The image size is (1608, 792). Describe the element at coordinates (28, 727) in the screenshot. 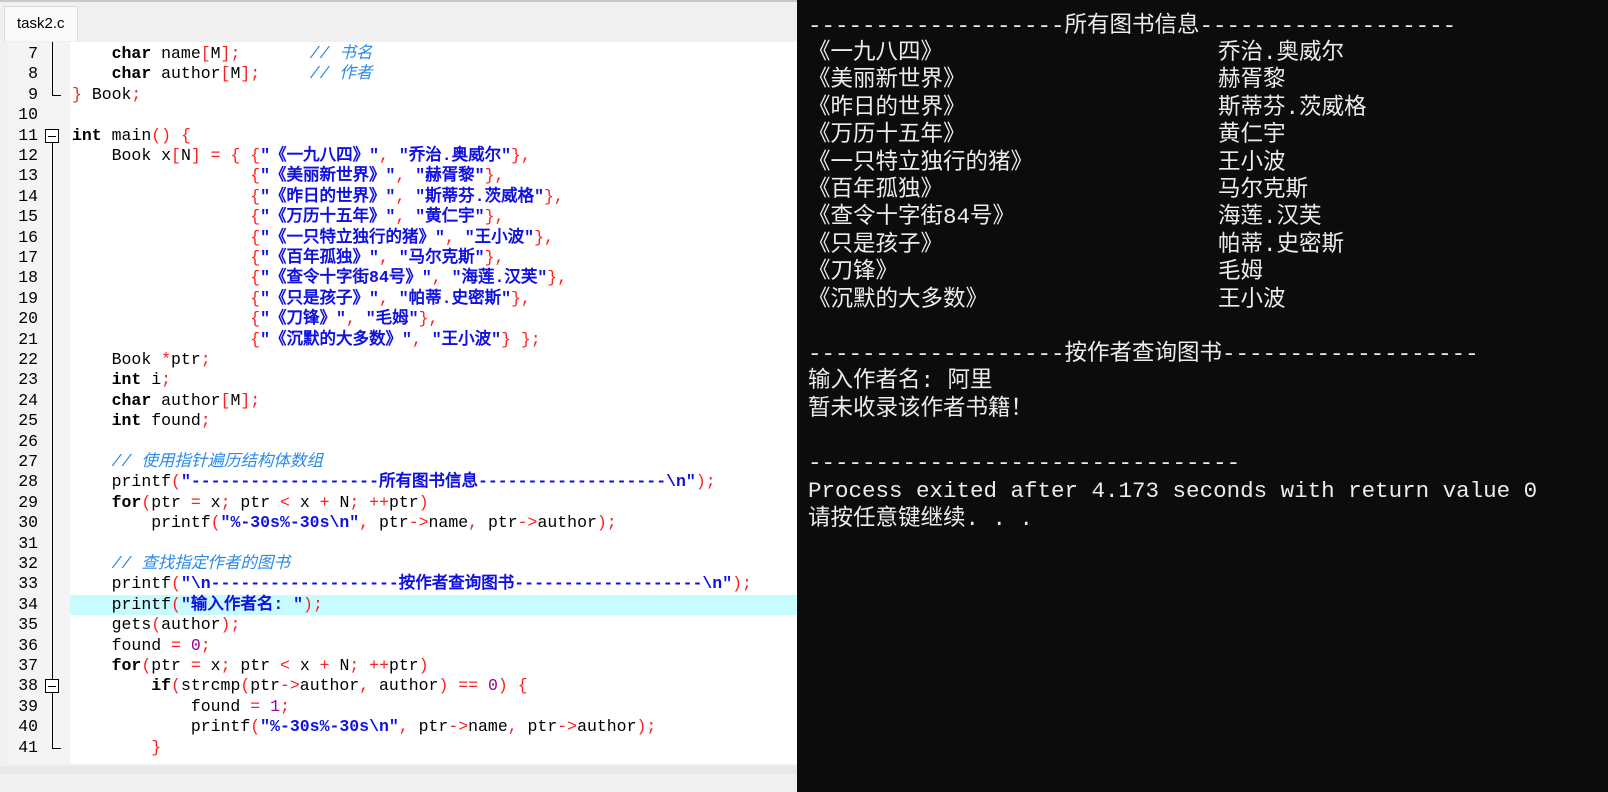

I see `line-number: 40` at that location.